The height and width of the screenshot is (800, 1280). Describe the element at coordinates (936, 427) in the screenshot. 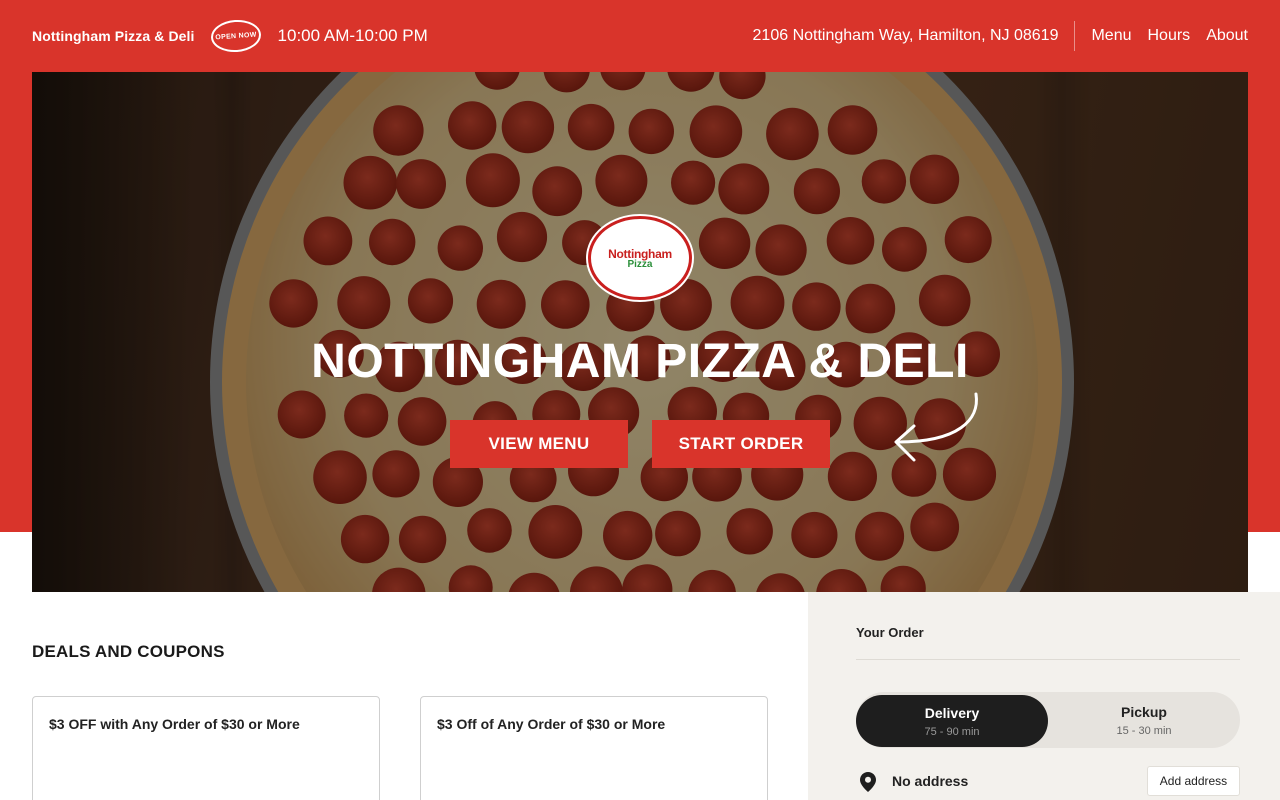

I see `curved-arrow-icon` at that location.